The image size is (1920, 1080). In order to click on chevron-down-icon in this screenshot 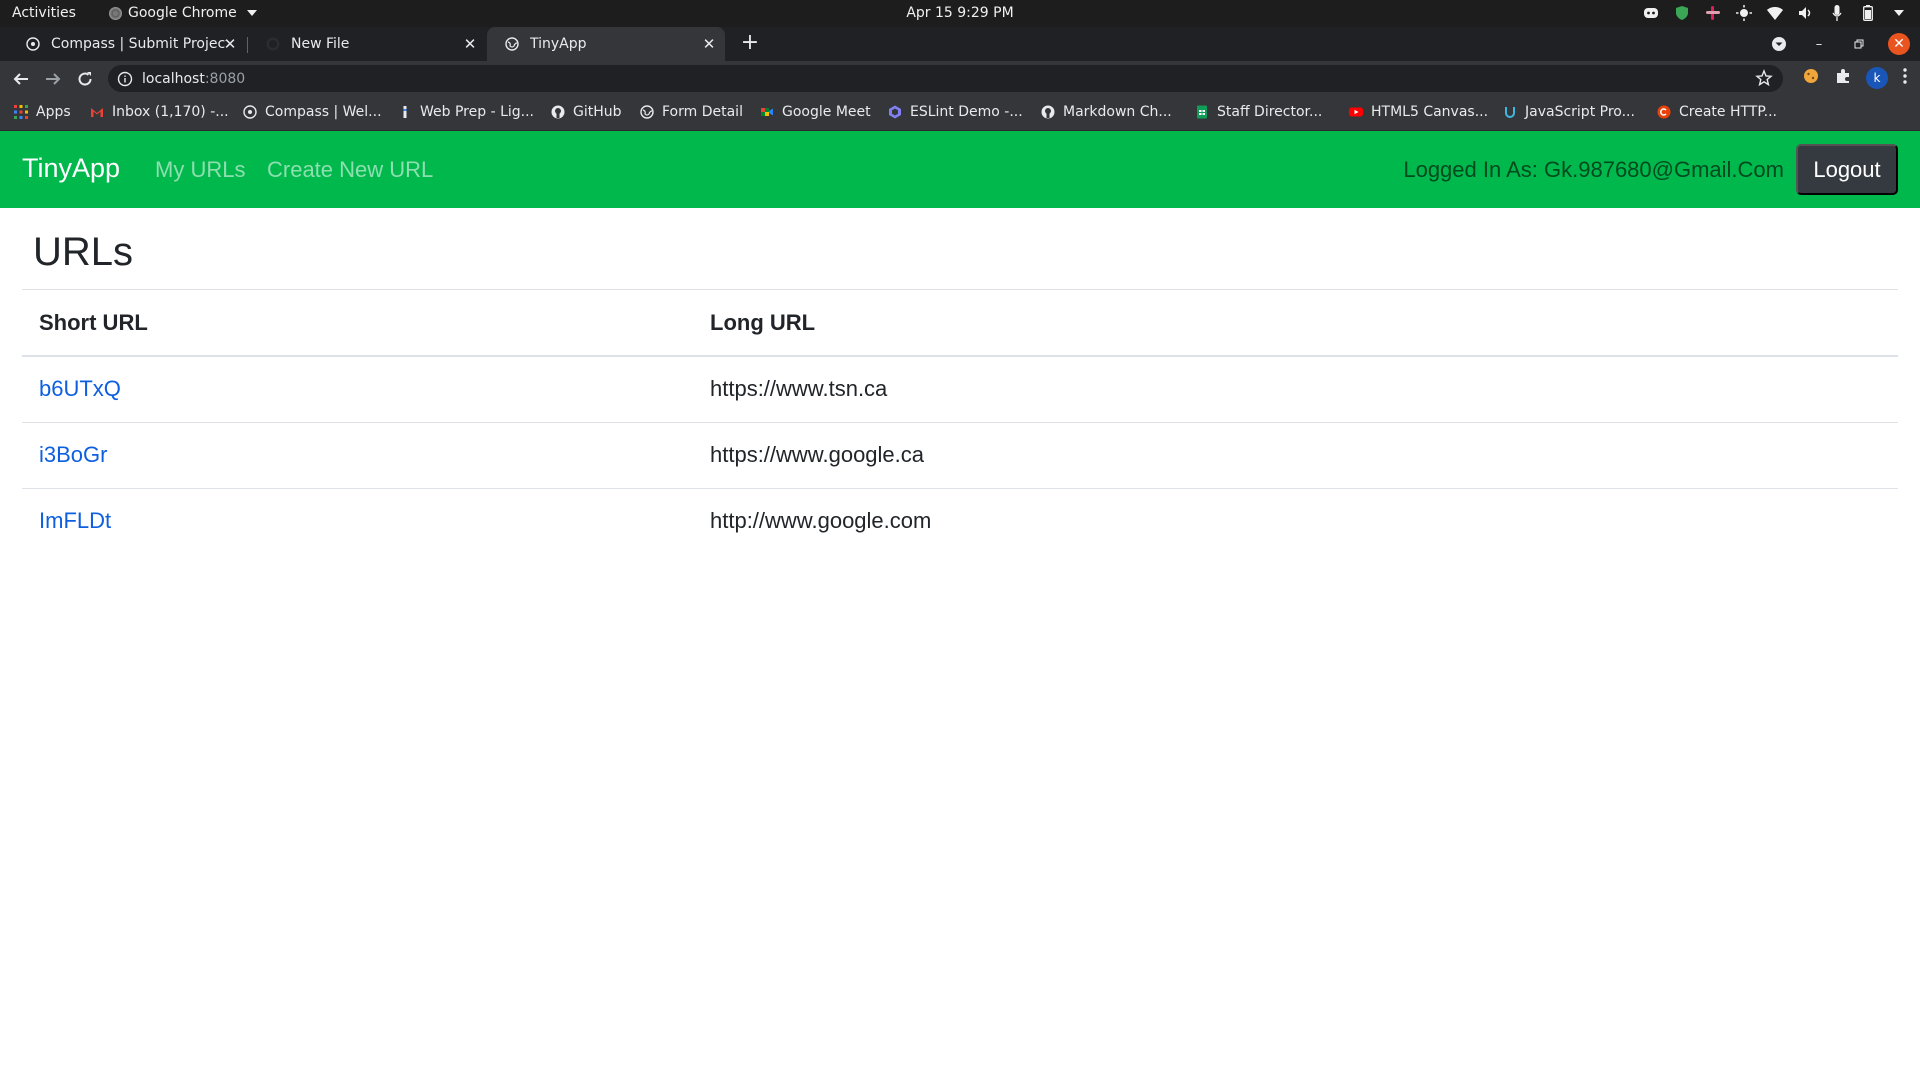, I will do `click(251, 13)`.